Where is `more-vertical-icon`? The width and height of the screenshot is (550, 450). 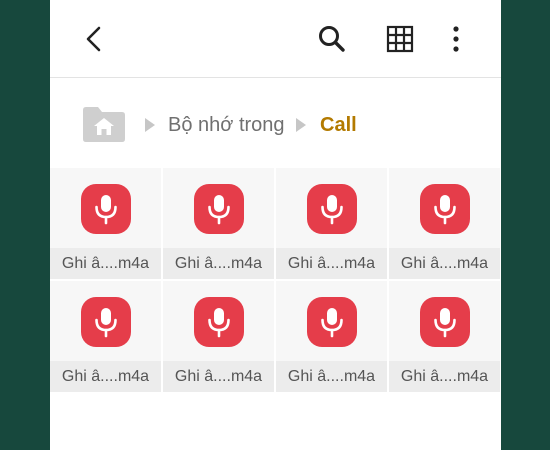 more-vertical-icon is located at coordinates (456, 39).